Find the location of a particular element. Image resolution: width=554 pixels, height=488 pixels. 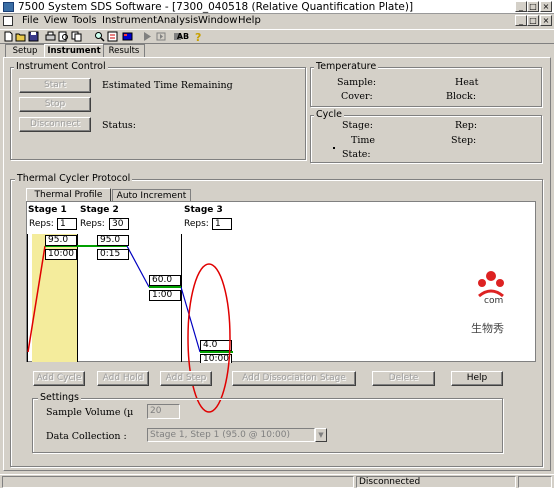

maximize-button: □ is located at coordinates (533, 6).